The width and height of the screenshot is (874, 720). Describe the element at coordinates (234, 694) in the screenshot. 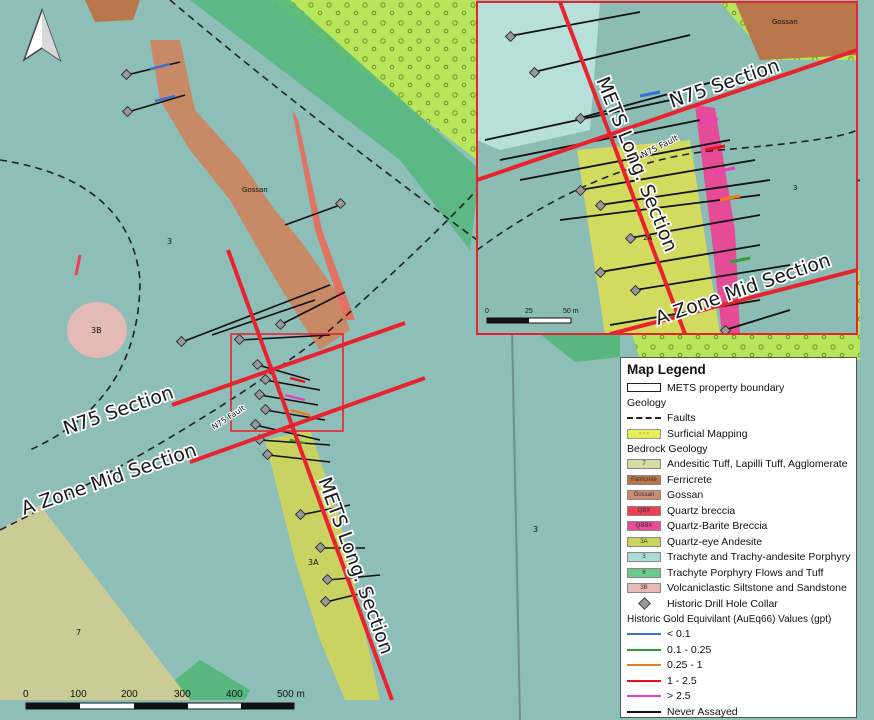

I see `scale-tick: 400` at that location.